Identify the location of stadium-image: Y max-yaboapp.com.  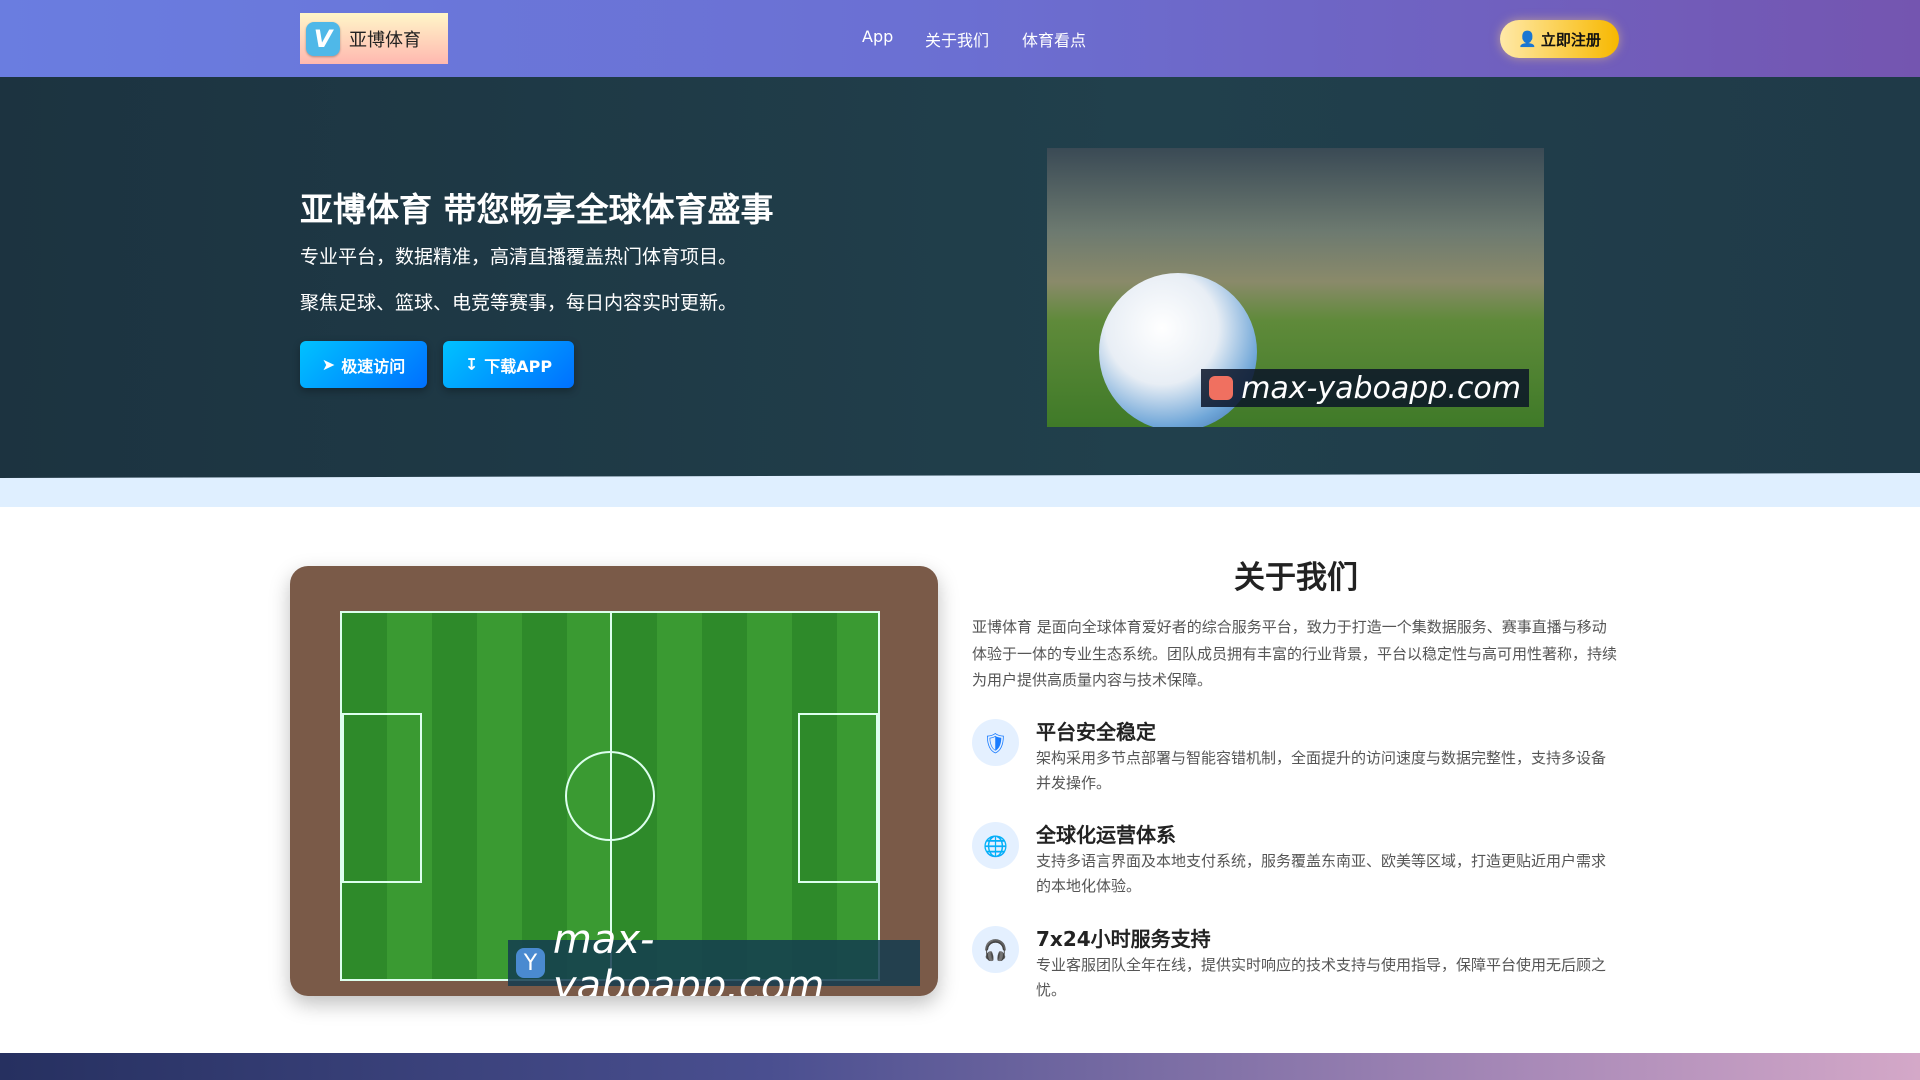
(614, 781).